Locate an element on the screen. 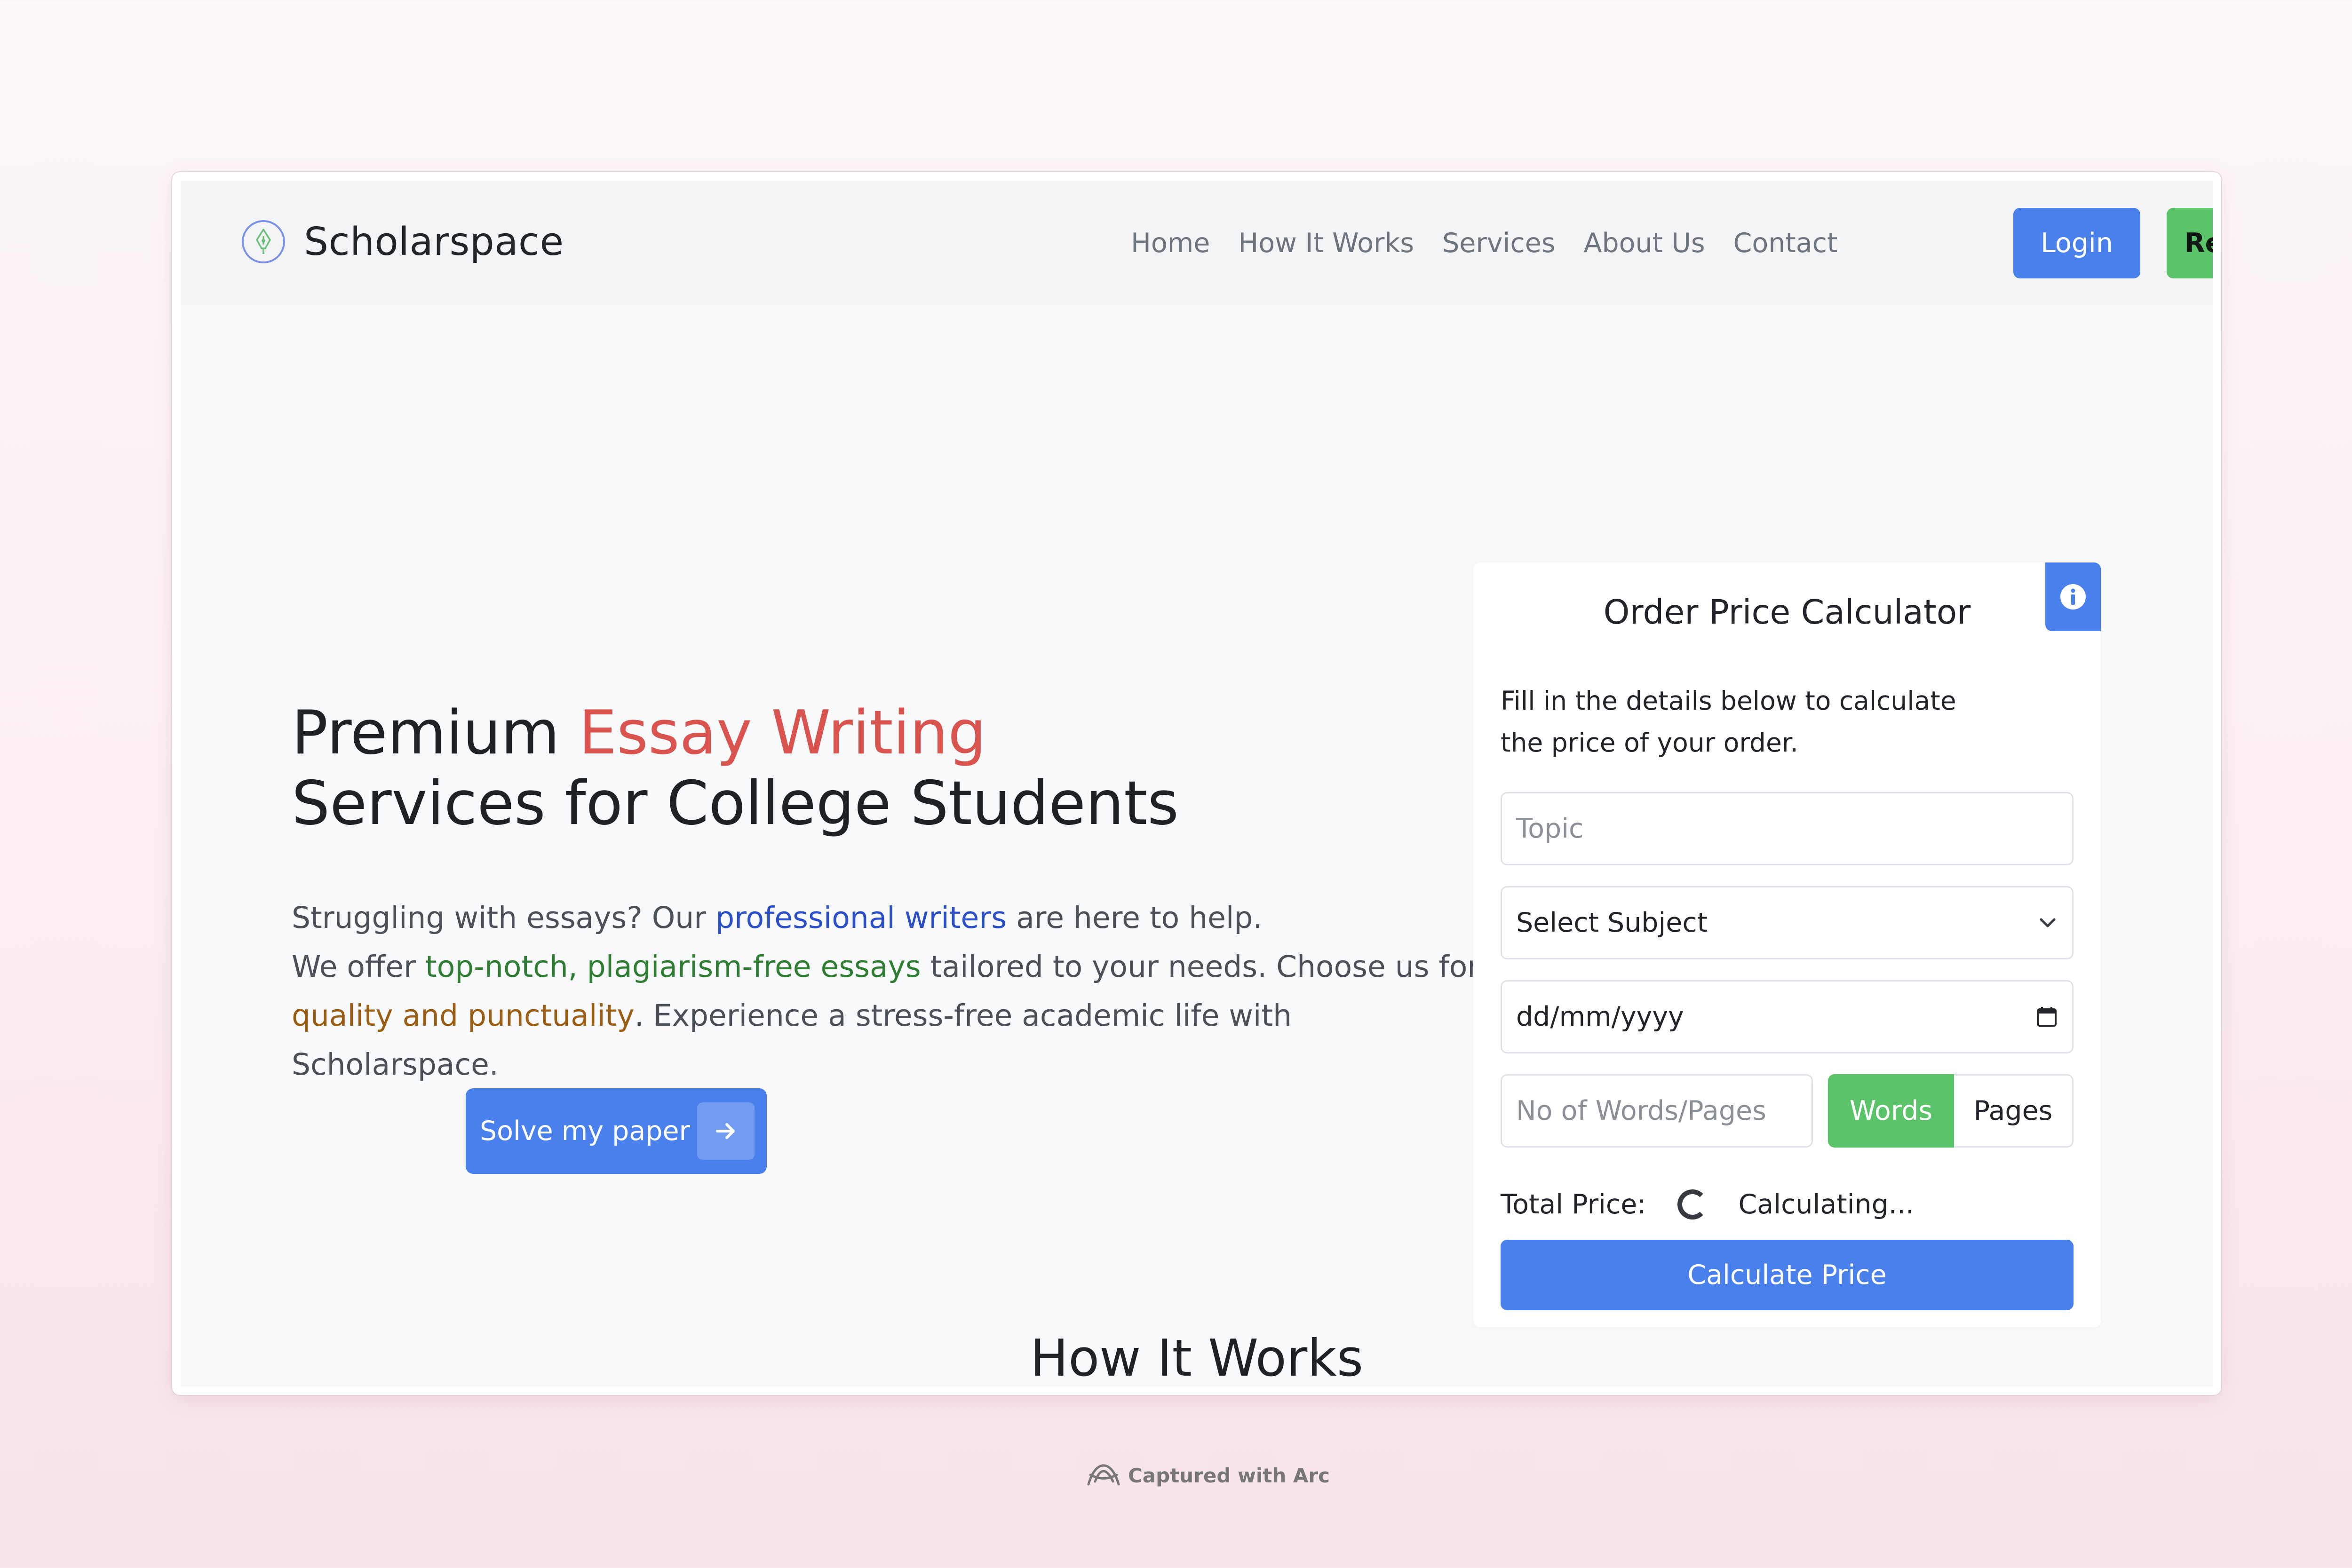 The width and height of the screenshot is (2352, 1568). highlight-plagiarism-free: top-notch, plagiarism-free essays is located at coordinates (673, 967).